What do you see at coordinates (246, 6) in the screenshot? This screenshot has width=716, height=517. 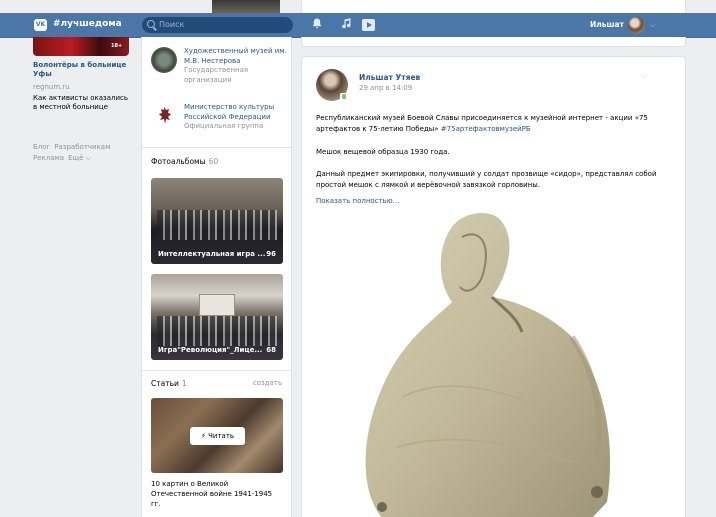 I see `top-image-fragment` at bounding box center [246, 6].